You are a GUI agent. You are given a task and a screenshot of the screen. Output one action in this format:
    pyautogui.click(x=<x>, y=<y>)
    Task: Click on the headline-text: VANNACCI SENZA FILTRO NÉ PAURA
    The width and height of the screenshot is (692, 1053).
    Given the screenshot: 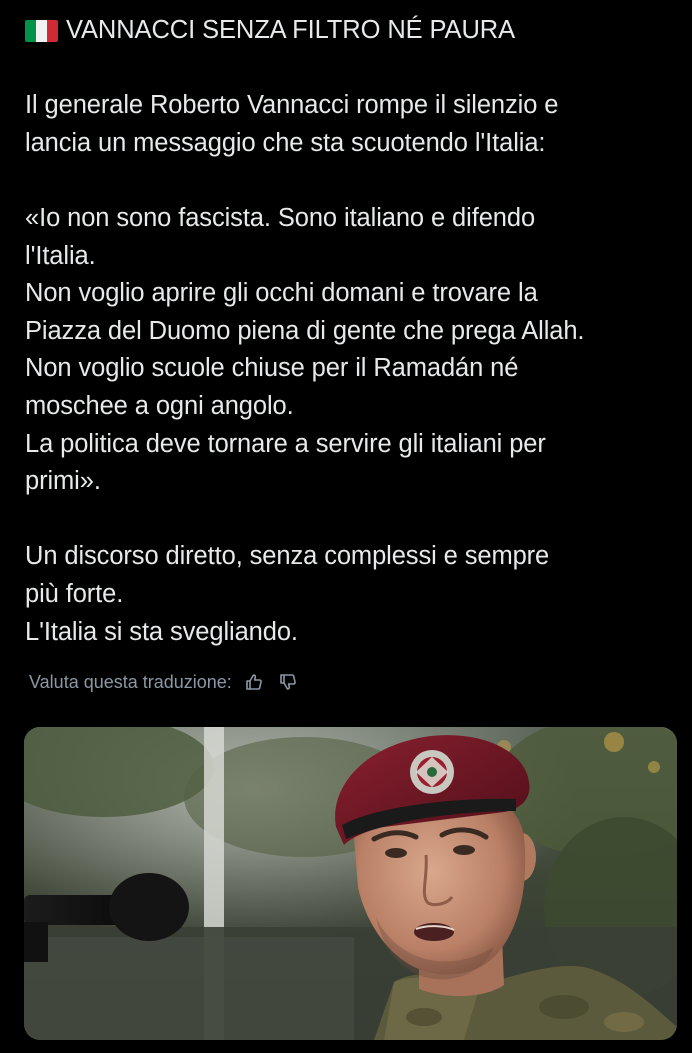 What is the action you would take?
    pyautogui.click(x=290, y=30)
    